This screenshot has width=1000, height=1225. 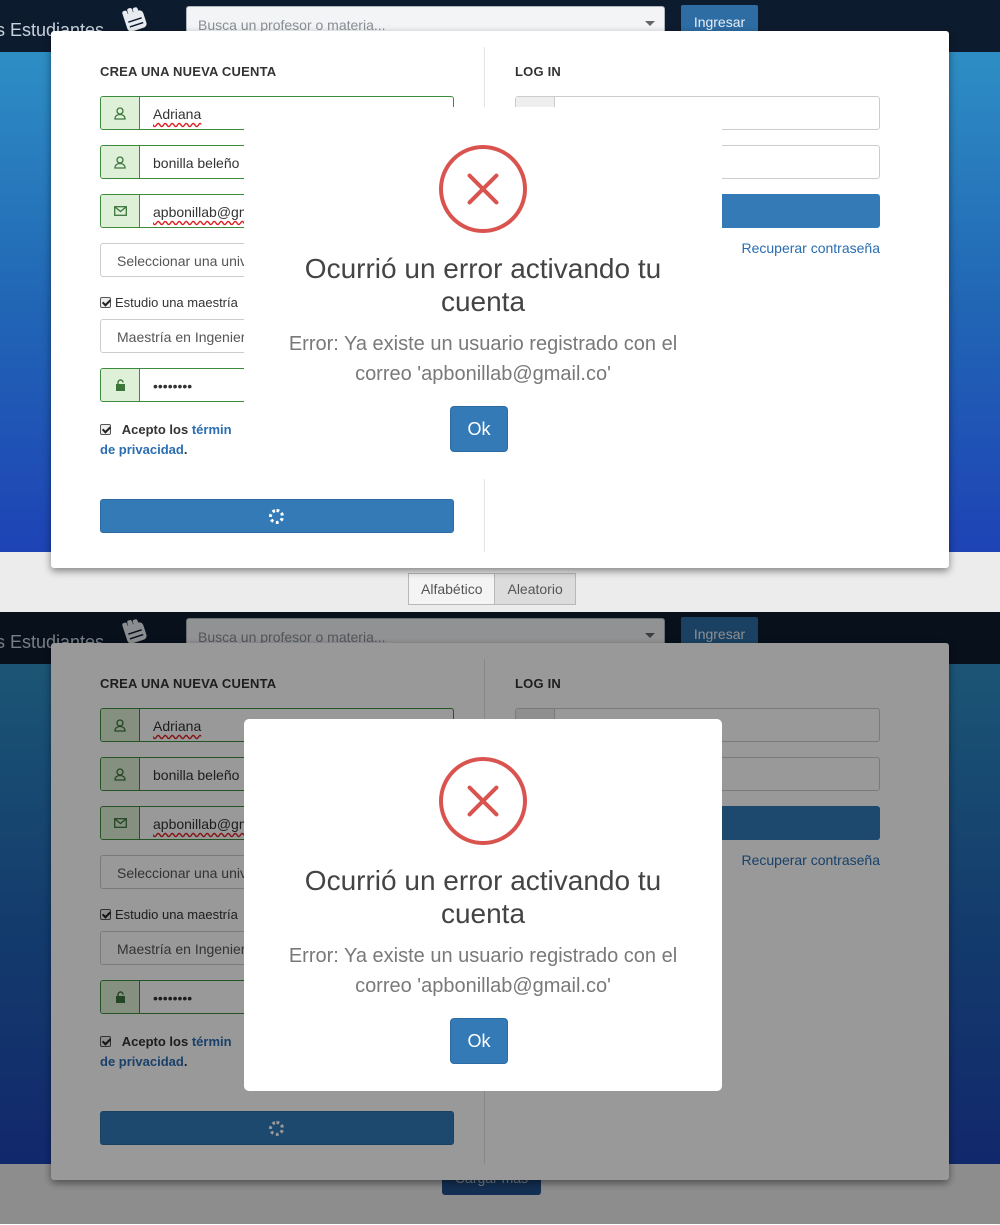 What do you see at coordinates (120, 385) in the screenshot?
I see `lock-icon` at bounding box center [120, 385].